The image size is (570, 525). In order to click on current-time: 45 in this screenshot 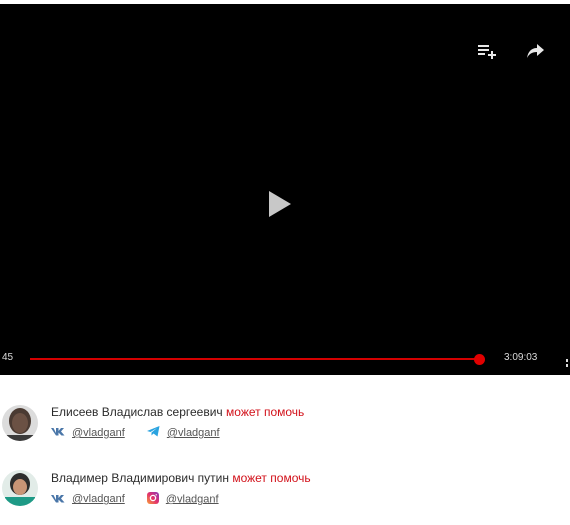, I will do `click(8, 357)`.